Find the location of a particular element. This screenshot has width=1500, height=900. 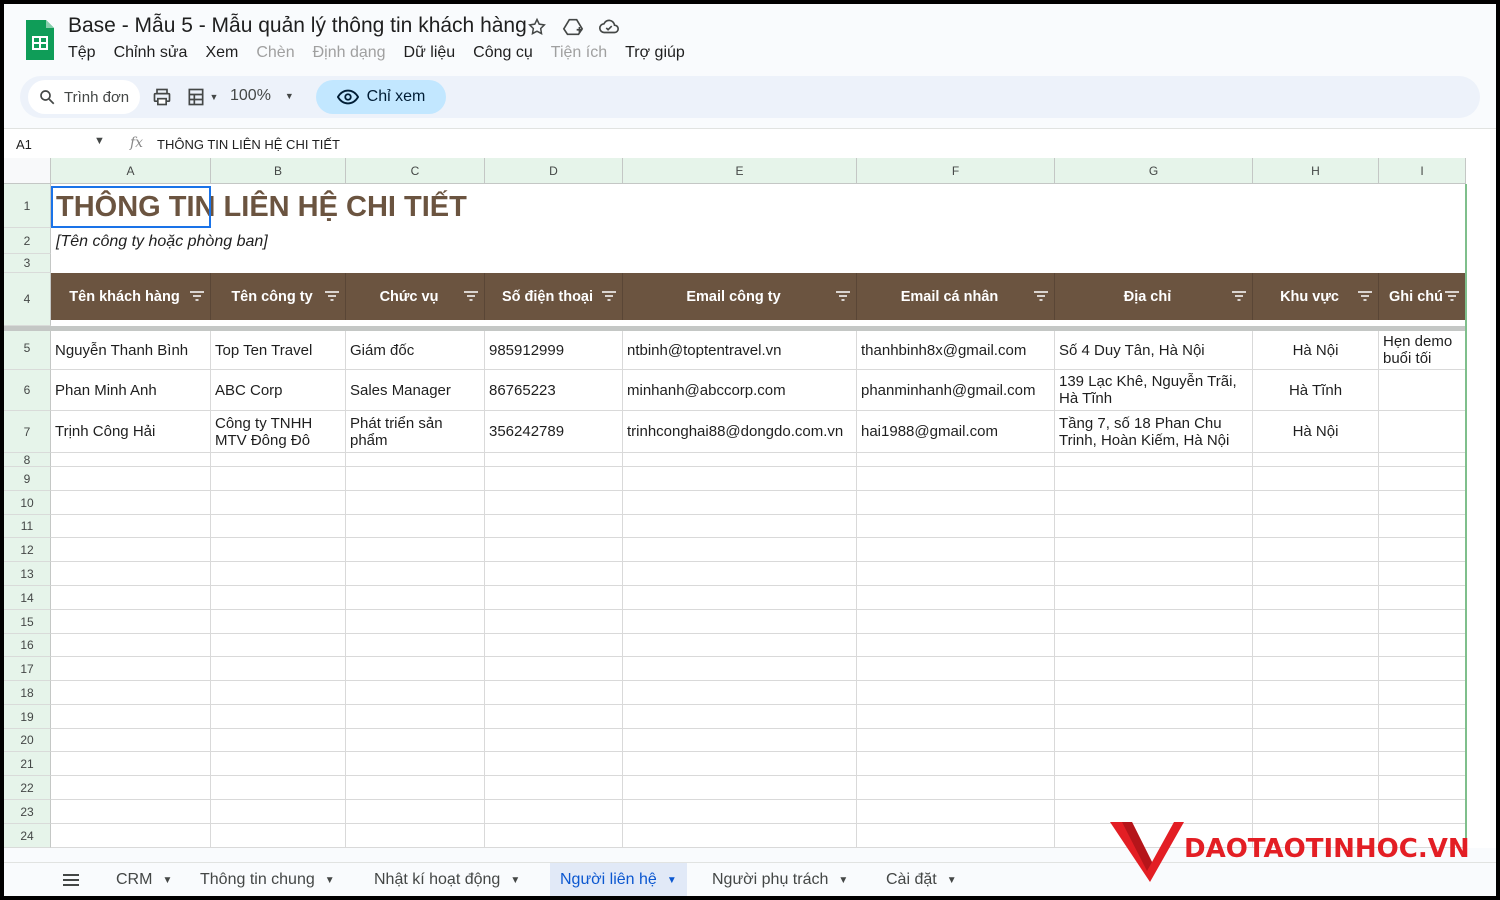

row-header-6: 6 is located at coordinates (27, 390).